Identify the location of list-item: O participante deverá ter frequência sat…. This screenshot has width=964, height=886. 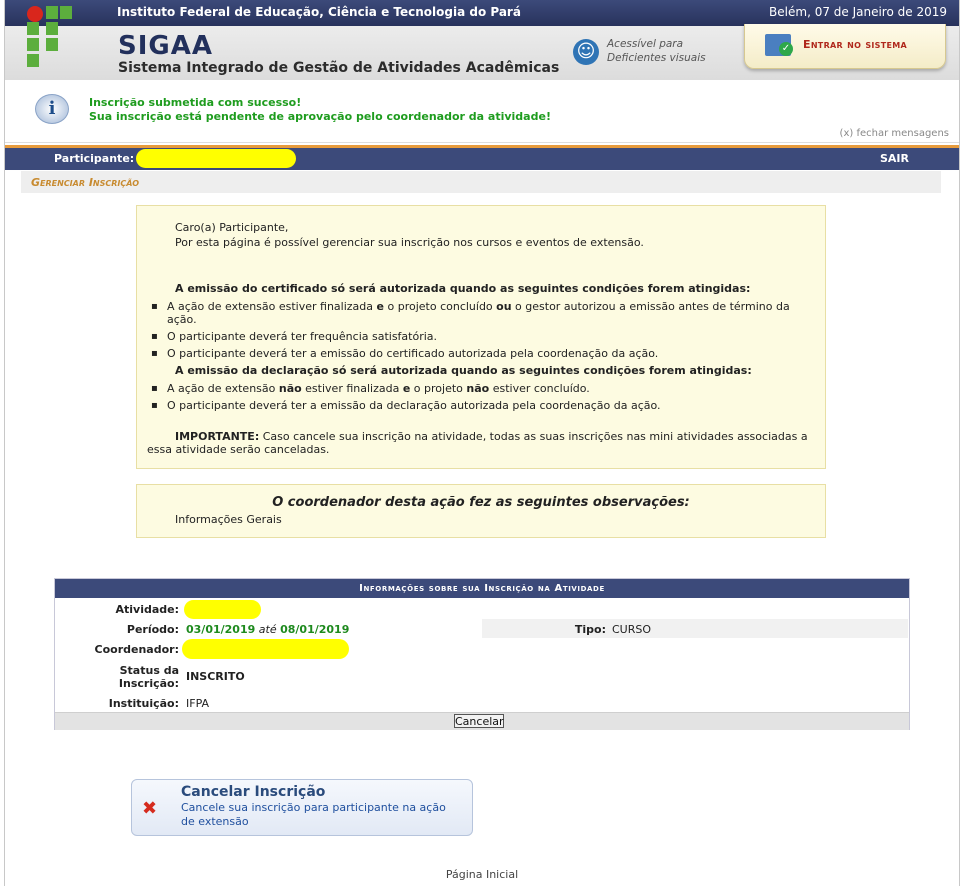
(481, 336).